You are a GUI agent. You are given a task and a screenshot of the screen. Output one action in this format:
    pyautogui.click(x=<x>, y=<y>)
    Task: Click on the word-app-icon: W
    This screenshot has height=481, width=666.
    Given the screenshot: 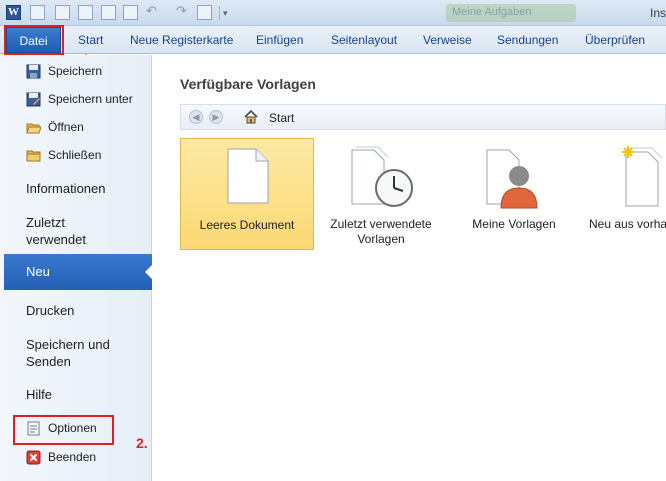 What is the action you would take?
    pyautogui.click(x=13, y=12)
    